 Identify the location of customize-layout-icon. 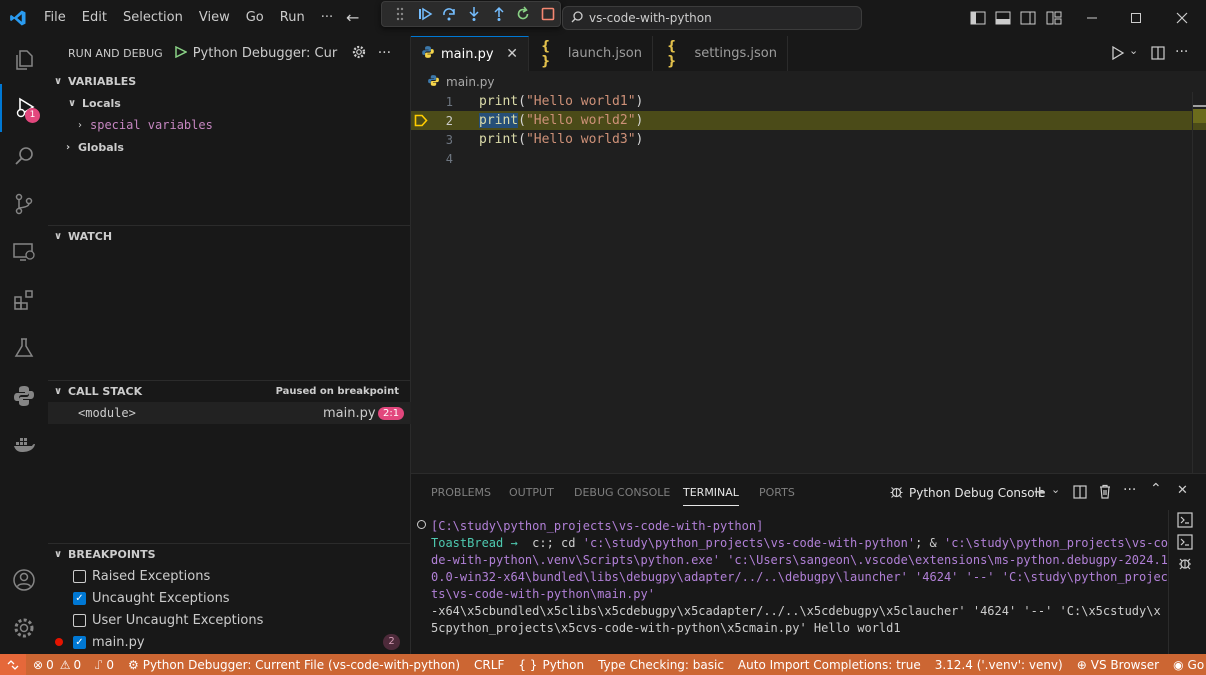
(1054, 18).